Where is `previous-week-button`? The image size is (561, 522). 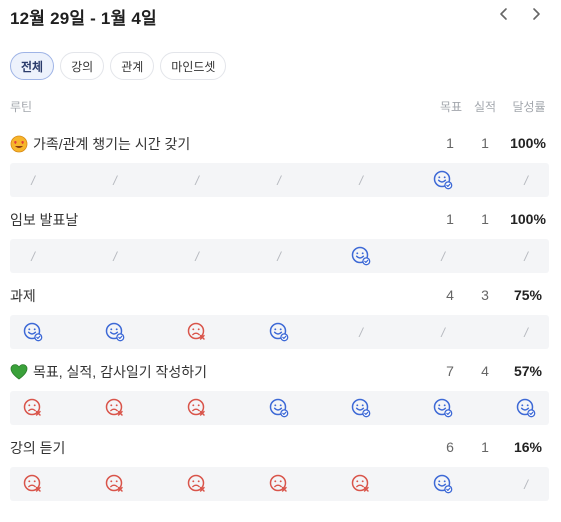 previous-week-button is located at coordinates (504, 14).